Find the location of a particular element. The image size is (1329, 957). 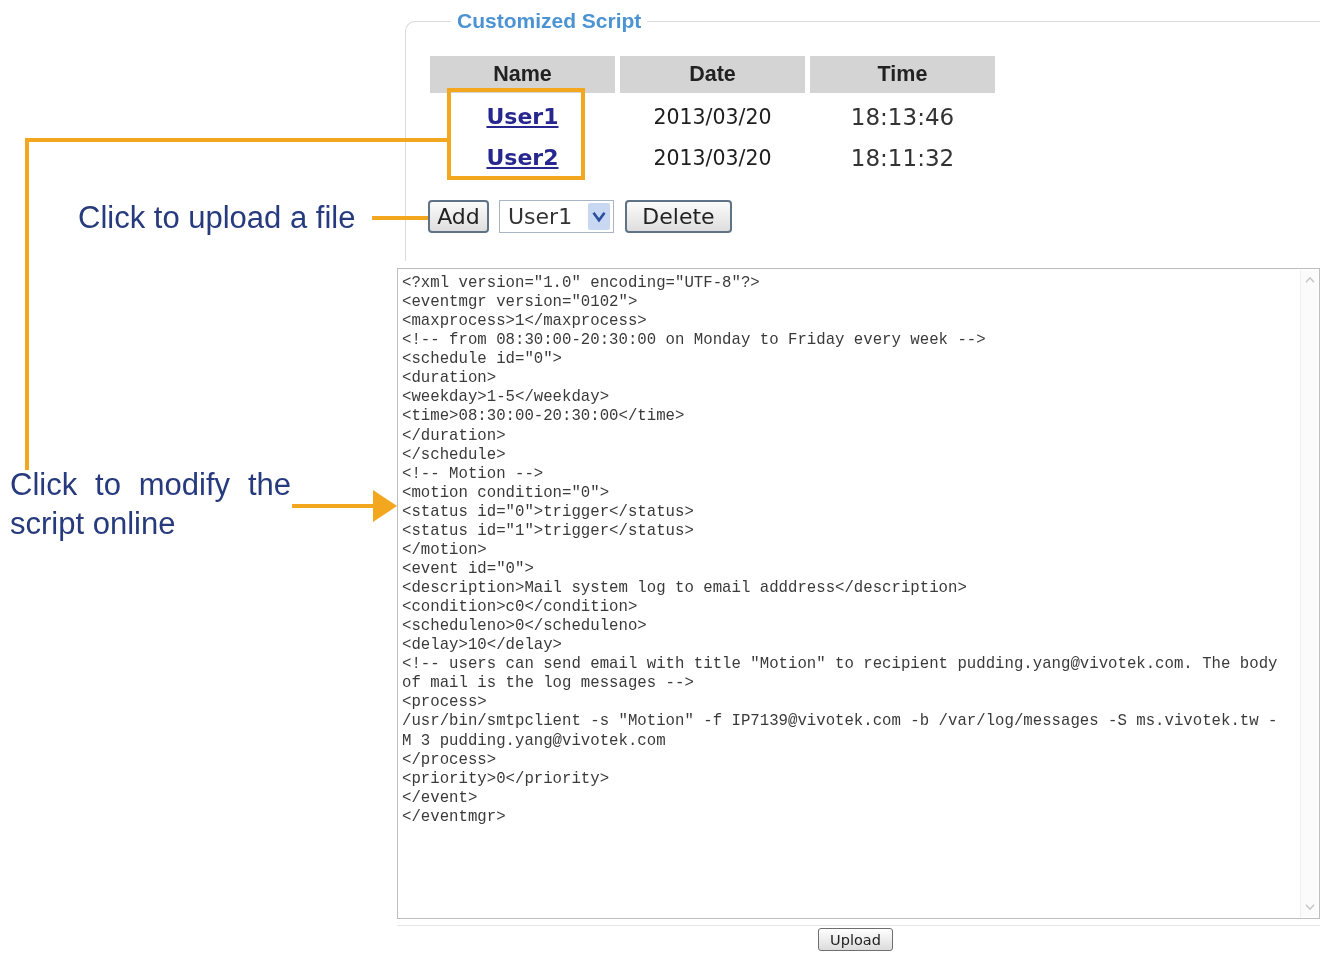

scrollbar is located at coordinates (1309, 593).